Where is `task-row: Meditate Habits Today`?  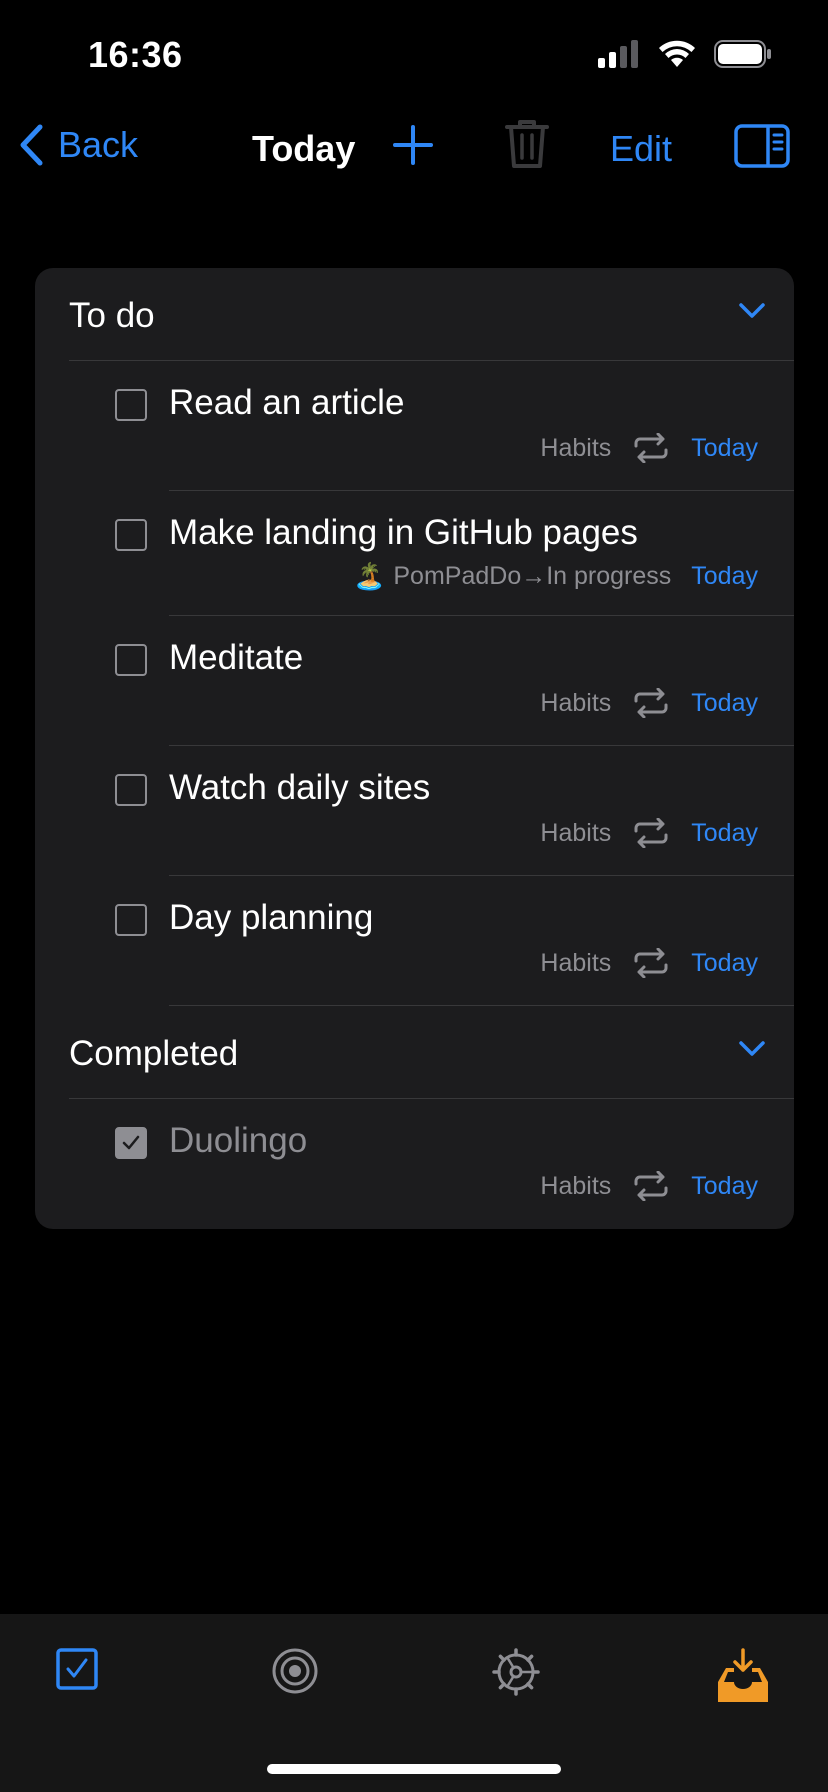
task-row: Meditate Habits Today is located at coordinates (414, 680).